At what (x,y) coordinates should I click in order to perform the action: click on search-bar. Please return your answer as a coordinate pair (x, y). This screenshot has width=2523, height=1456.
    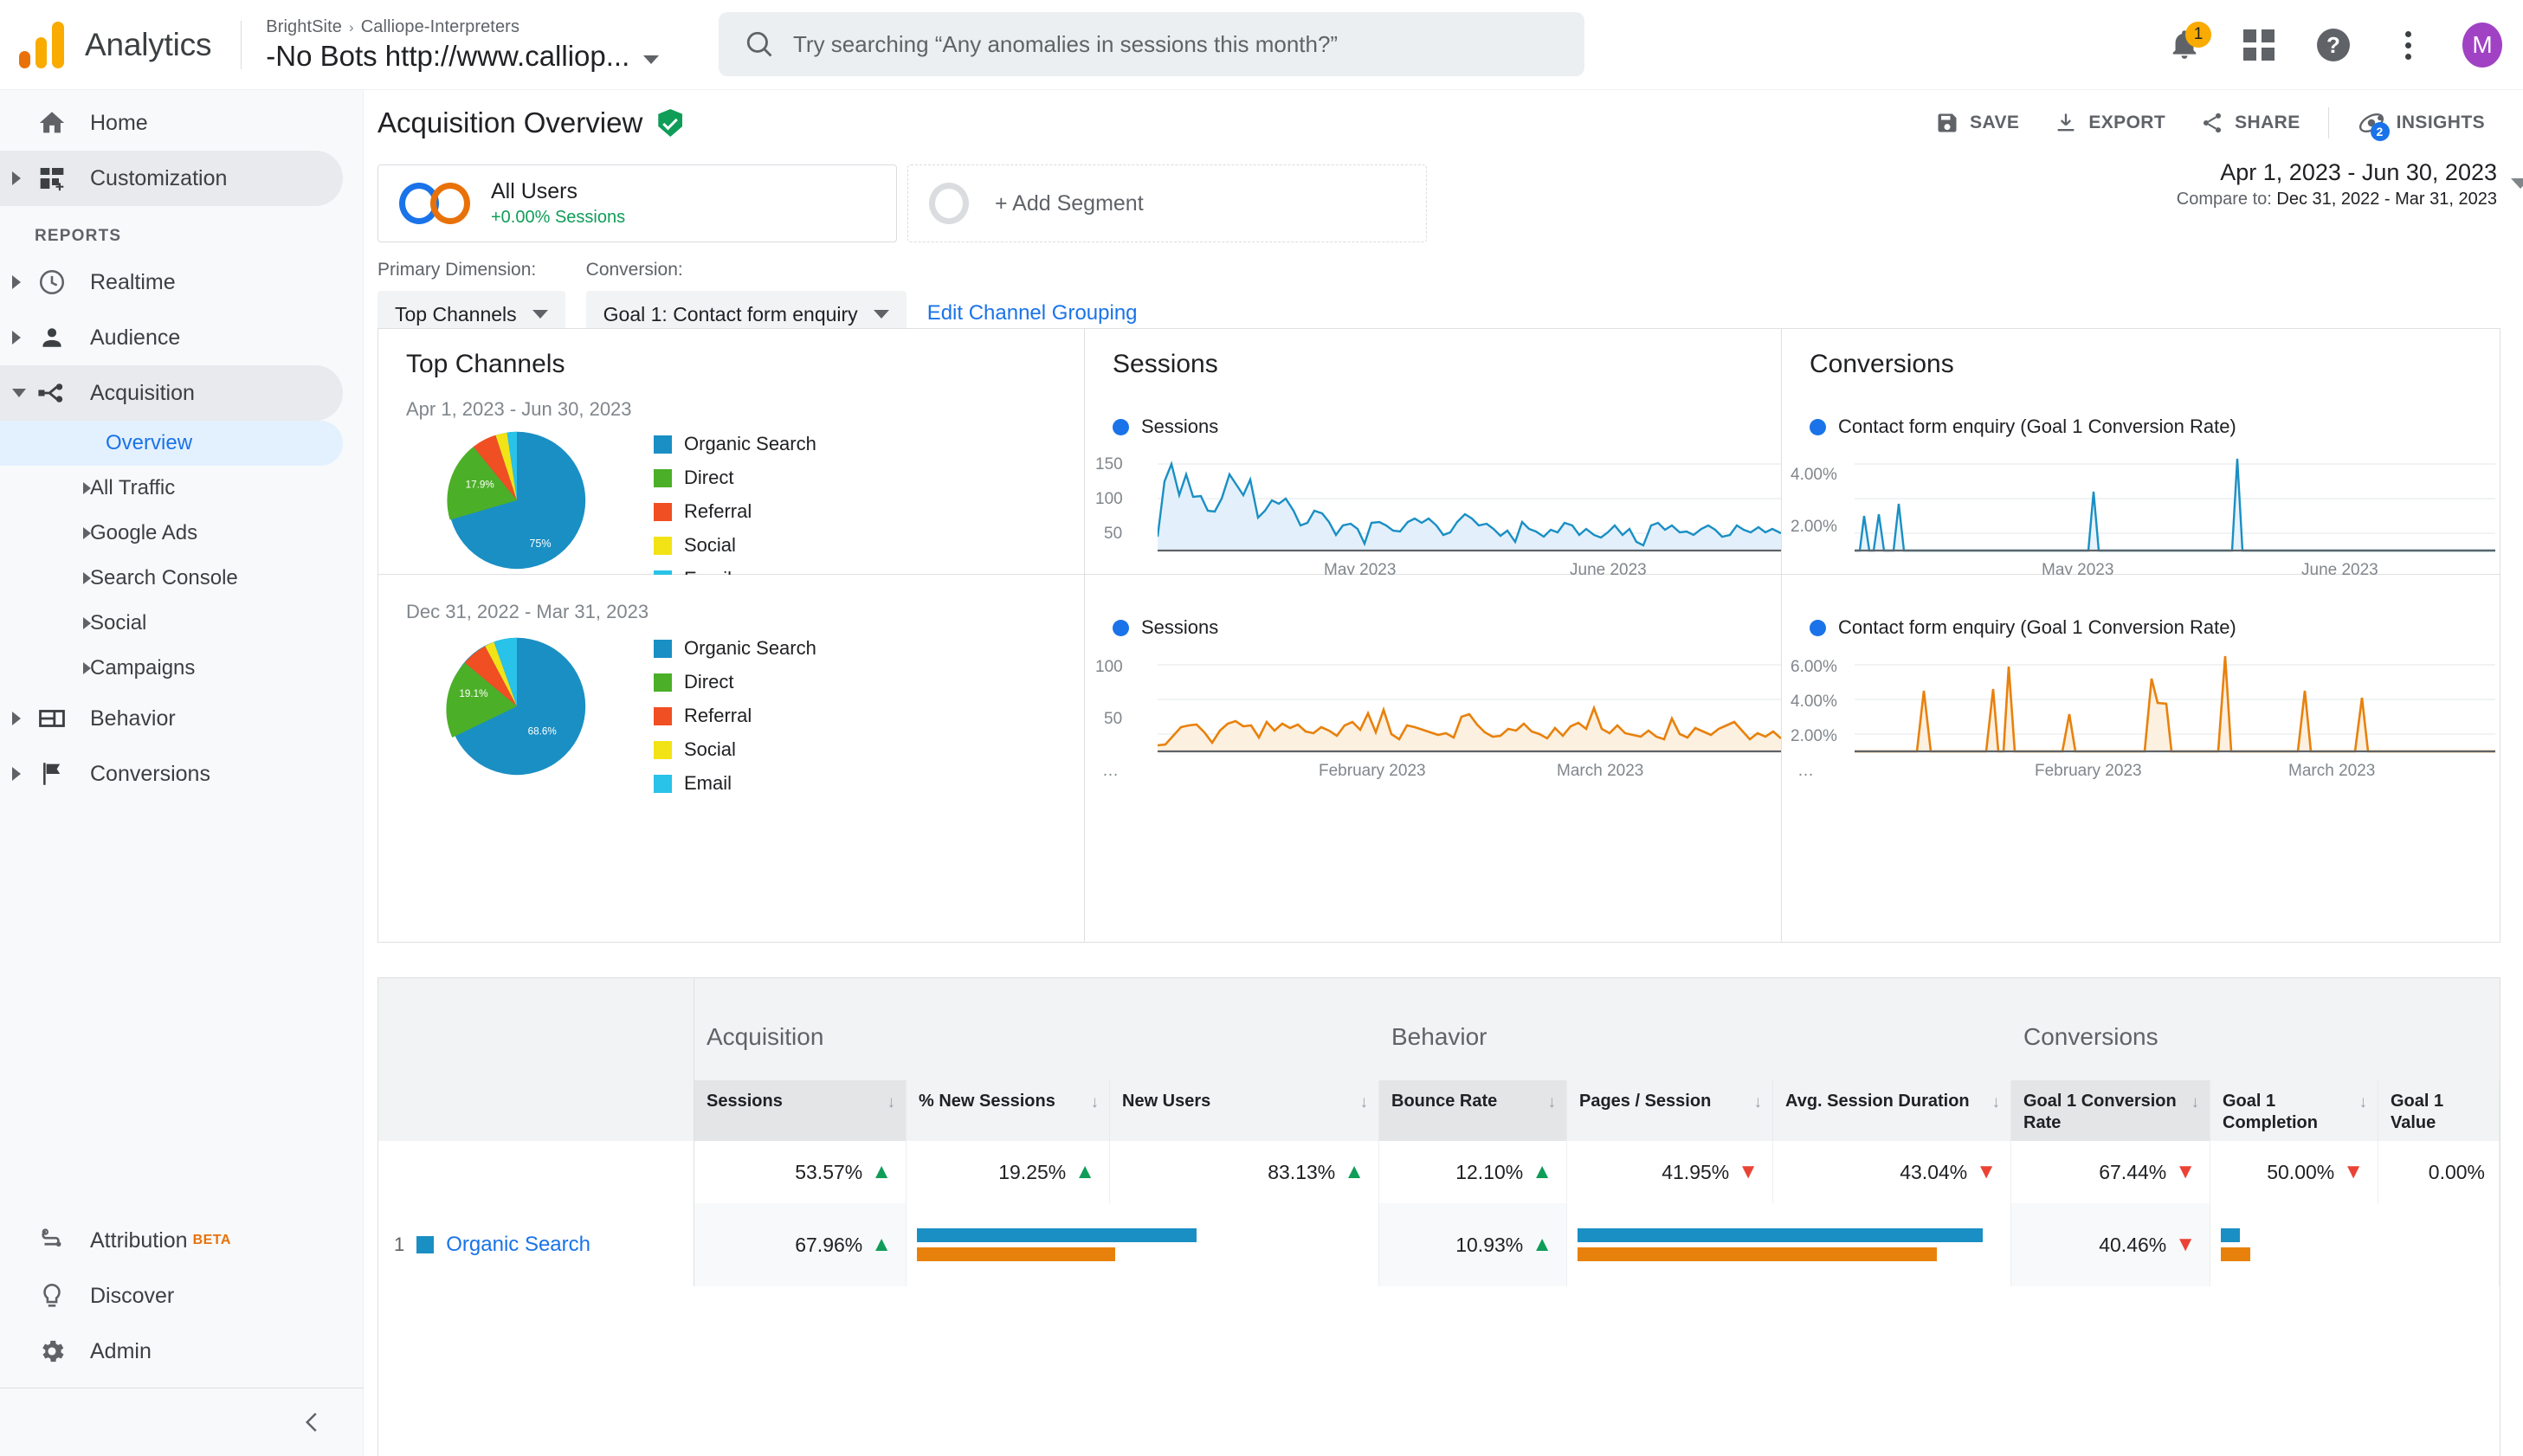
    Looking at the image, I should click on (1151, 44).